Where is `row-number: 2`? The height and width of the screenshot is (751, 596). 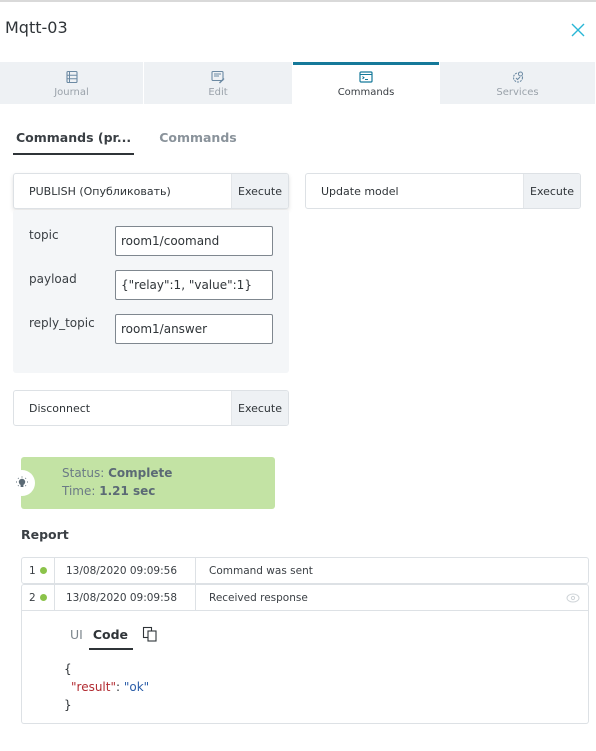
row-number: 2 is located at coordinates (38, 597).